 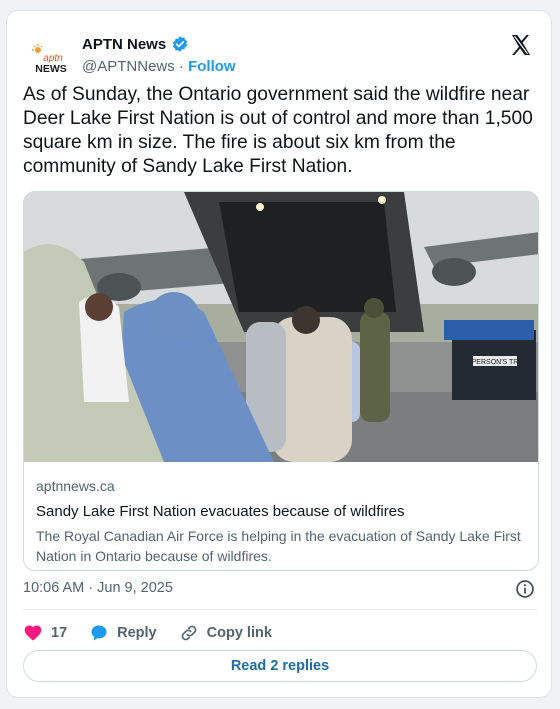 I want to click on x-logo-icon, so click(x=521, y=45).